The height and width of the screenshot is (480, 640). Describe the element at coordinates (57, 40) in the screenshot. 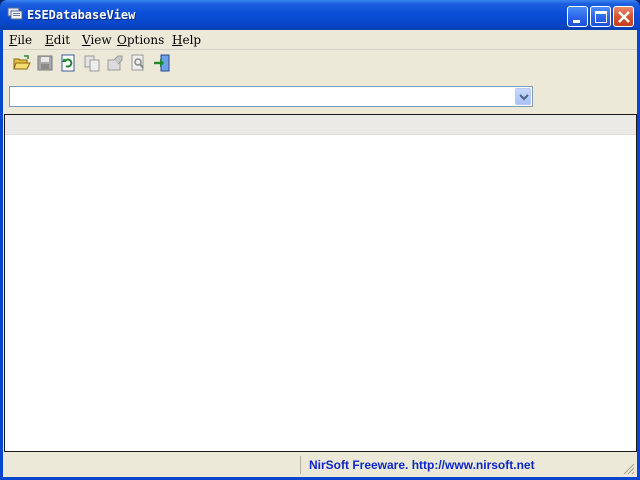

I see `menu-edit: Edit` at that location.